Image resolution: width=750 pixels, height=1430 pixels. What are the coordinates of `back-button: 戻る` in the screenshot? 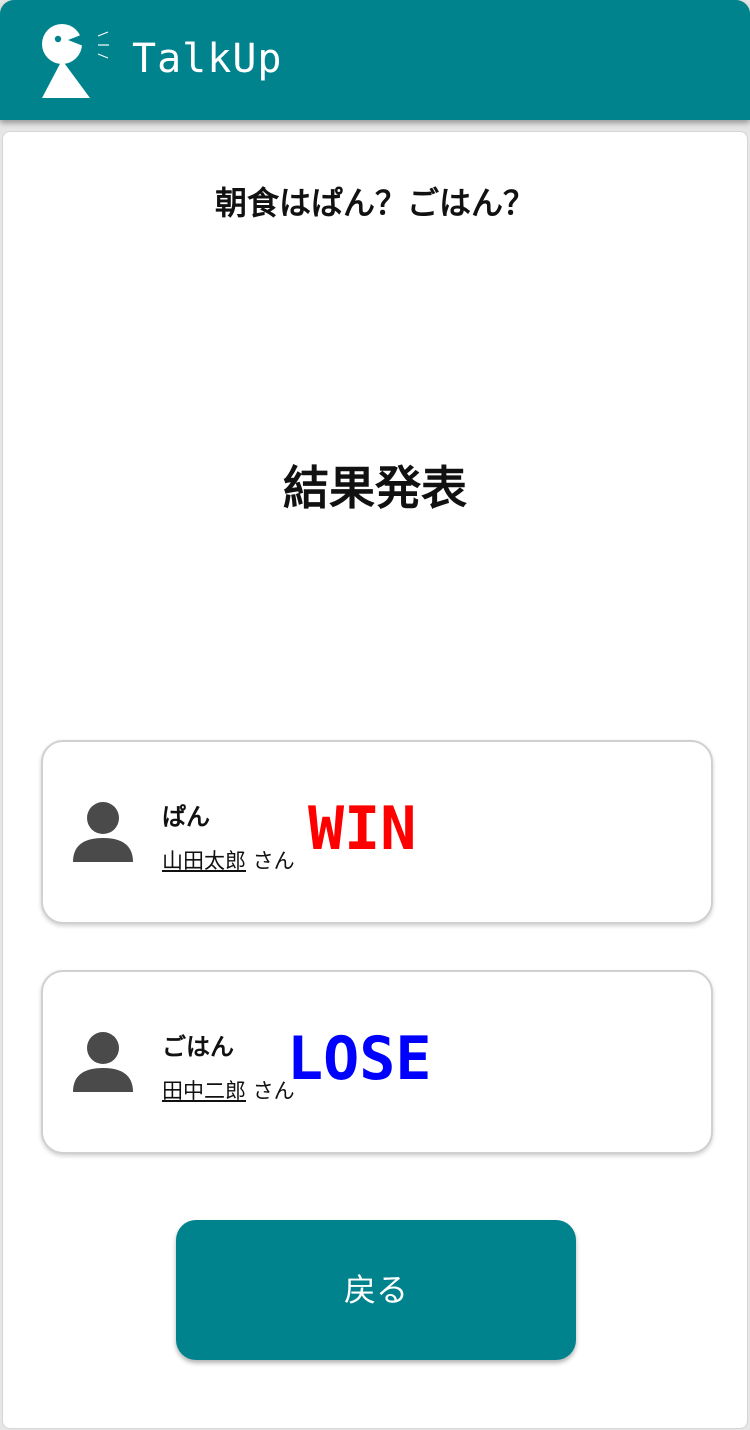 It's located at (376, 1290).